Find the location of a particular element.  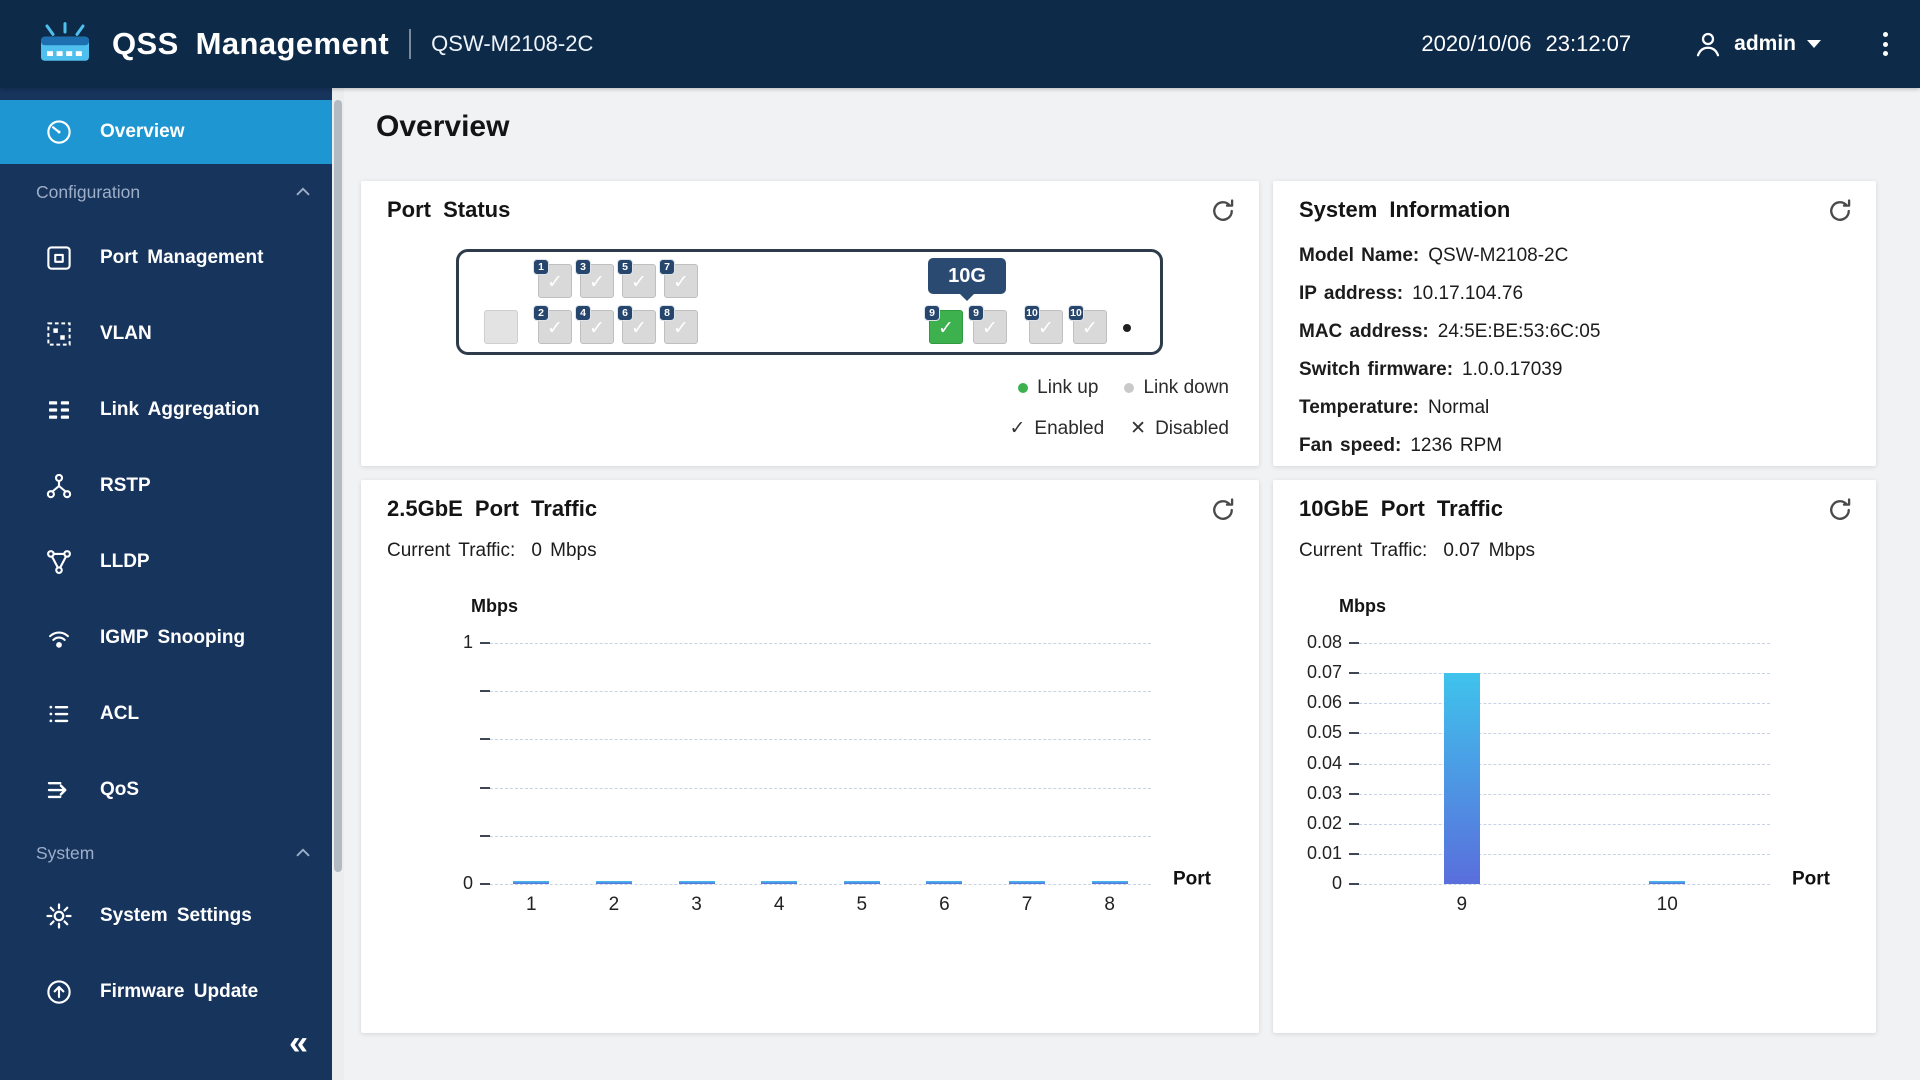

sidebar-item-label: VLAN is located at coordinates (126, 333).